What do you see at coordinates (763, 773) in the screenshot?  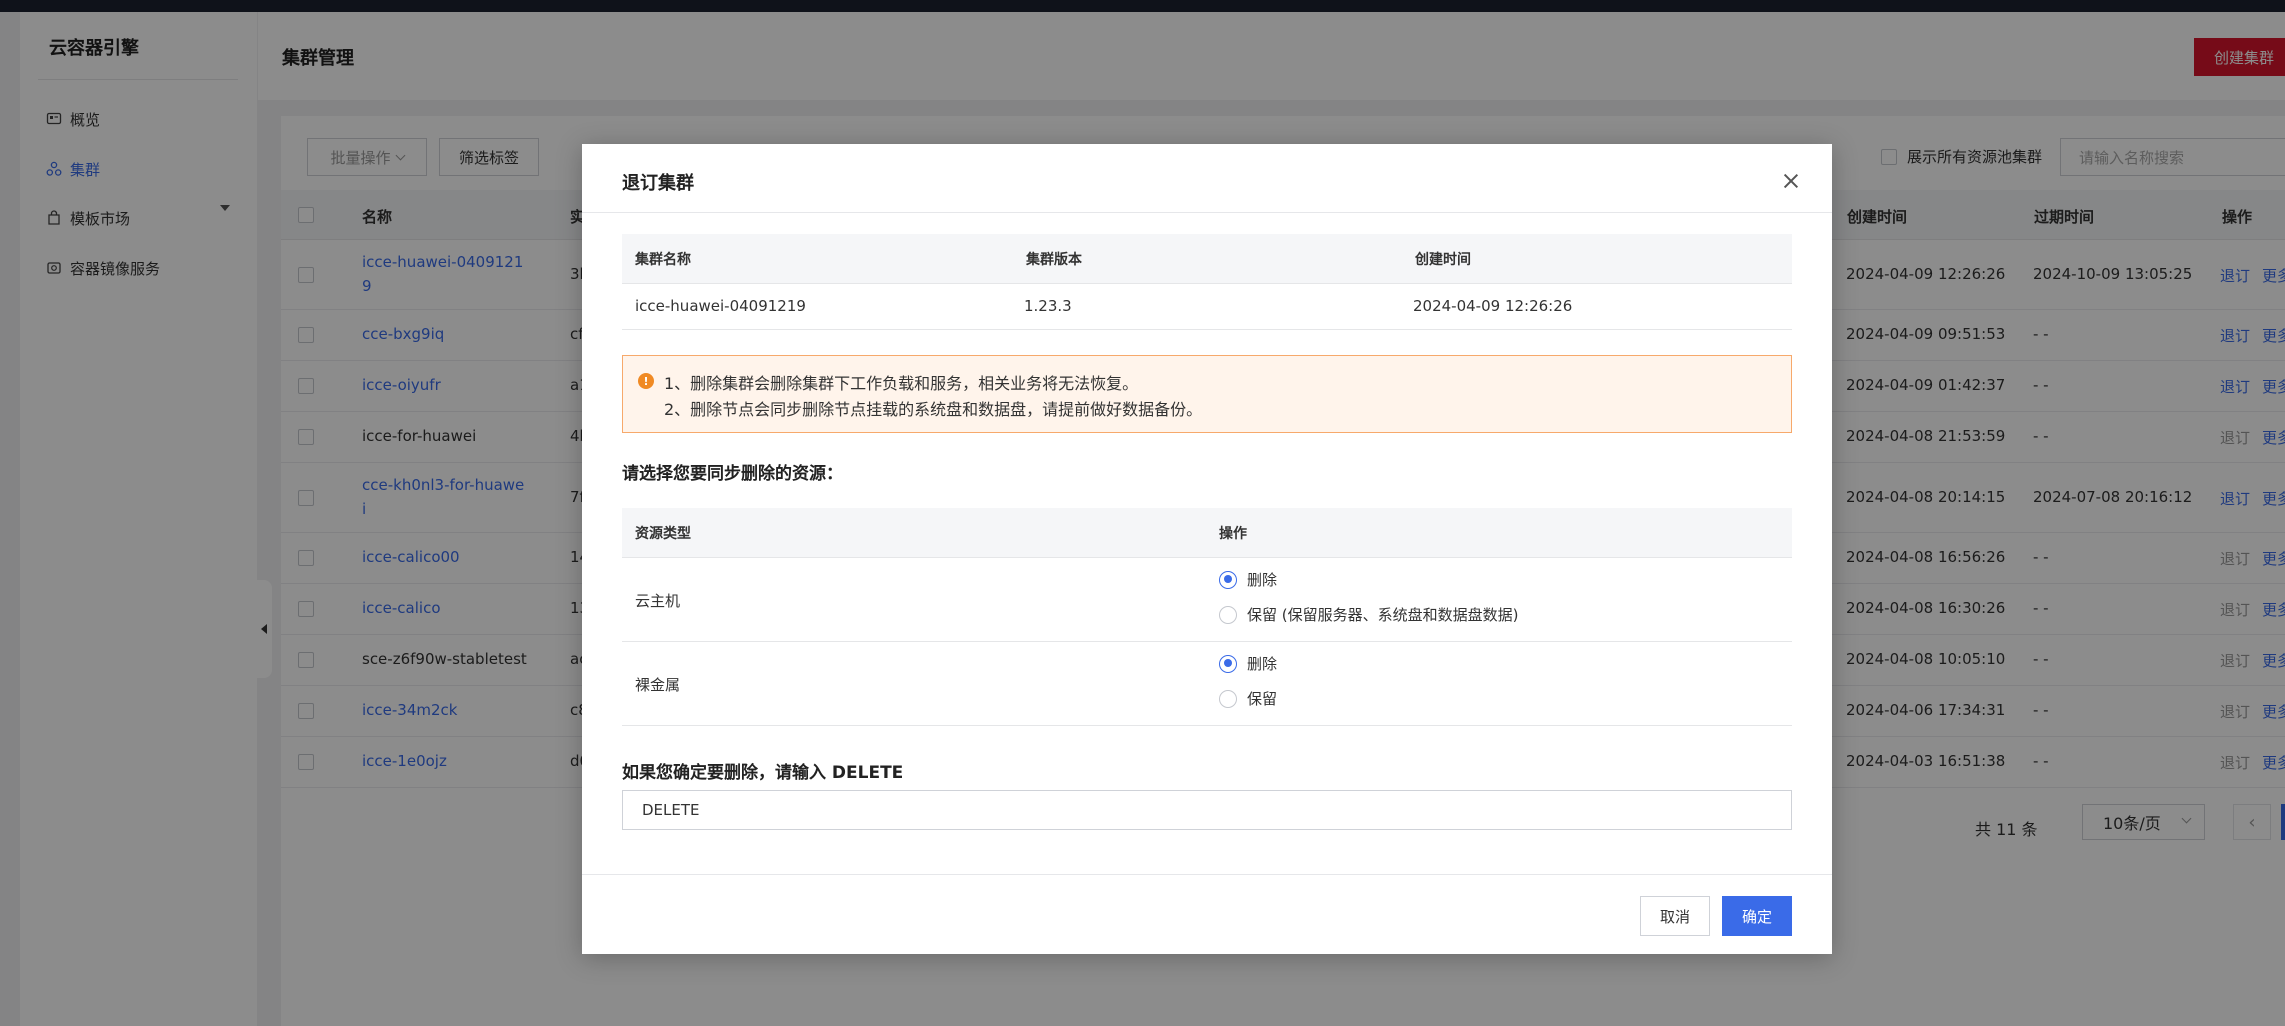 I see `confirm-label: 如果您确定要删除，请输入 DELETE` at bounding box center [763, 773].